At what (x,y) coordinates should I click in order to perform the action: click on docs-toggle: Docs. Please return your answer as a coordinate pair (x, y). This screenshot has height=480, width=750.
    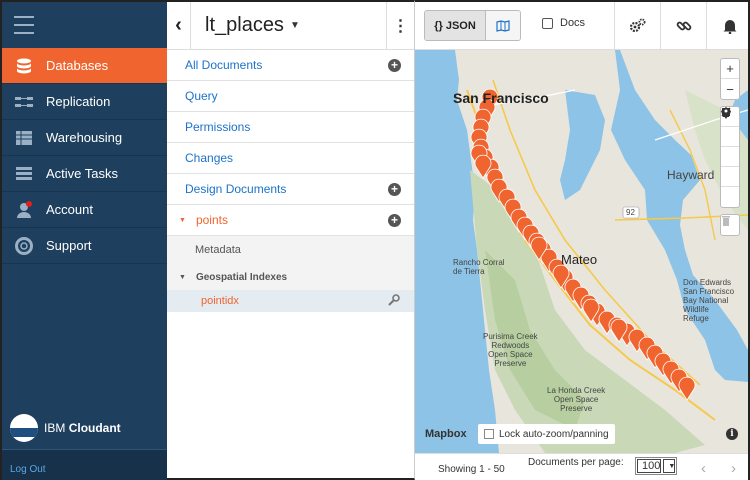
    Looking at the image, I should click on (563, 23).